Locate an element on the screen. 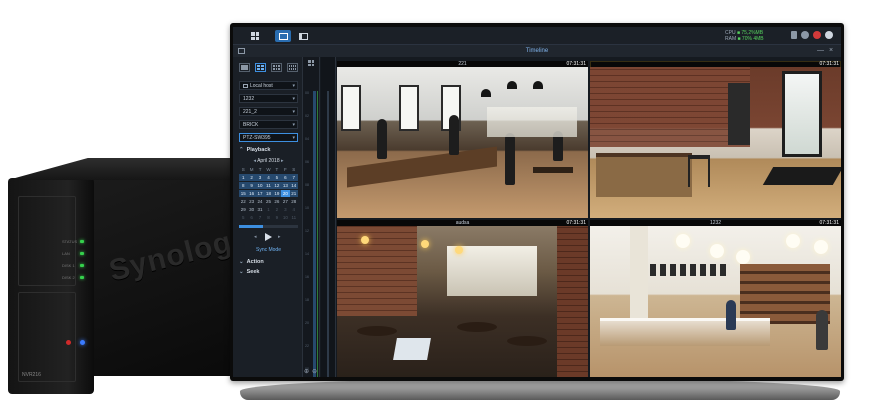 This screenshot has width=882, height=410. liveview-app-icon is located at coordinates (303, 36).